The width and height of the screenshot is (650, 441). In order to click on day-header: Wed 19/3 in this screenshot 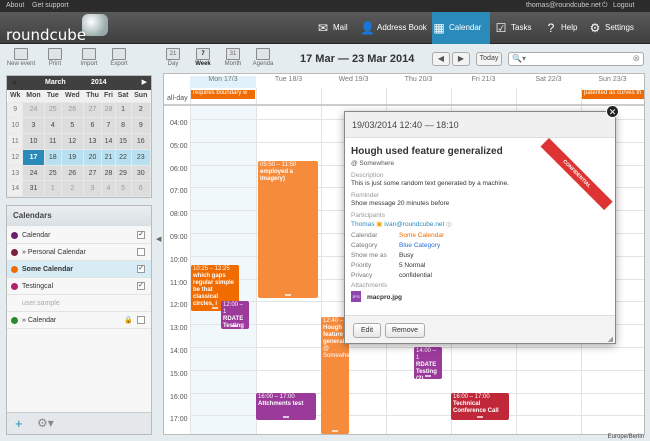, I will do `click(353, 82)`.